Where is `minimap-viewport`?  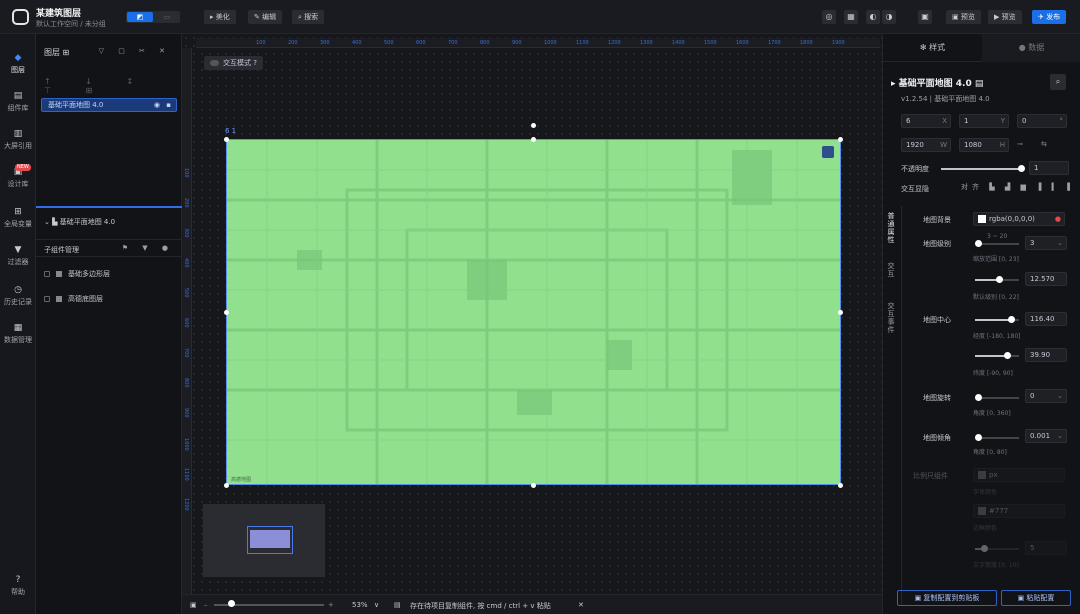 minimap-viewport is located at coordinates (270, 540).